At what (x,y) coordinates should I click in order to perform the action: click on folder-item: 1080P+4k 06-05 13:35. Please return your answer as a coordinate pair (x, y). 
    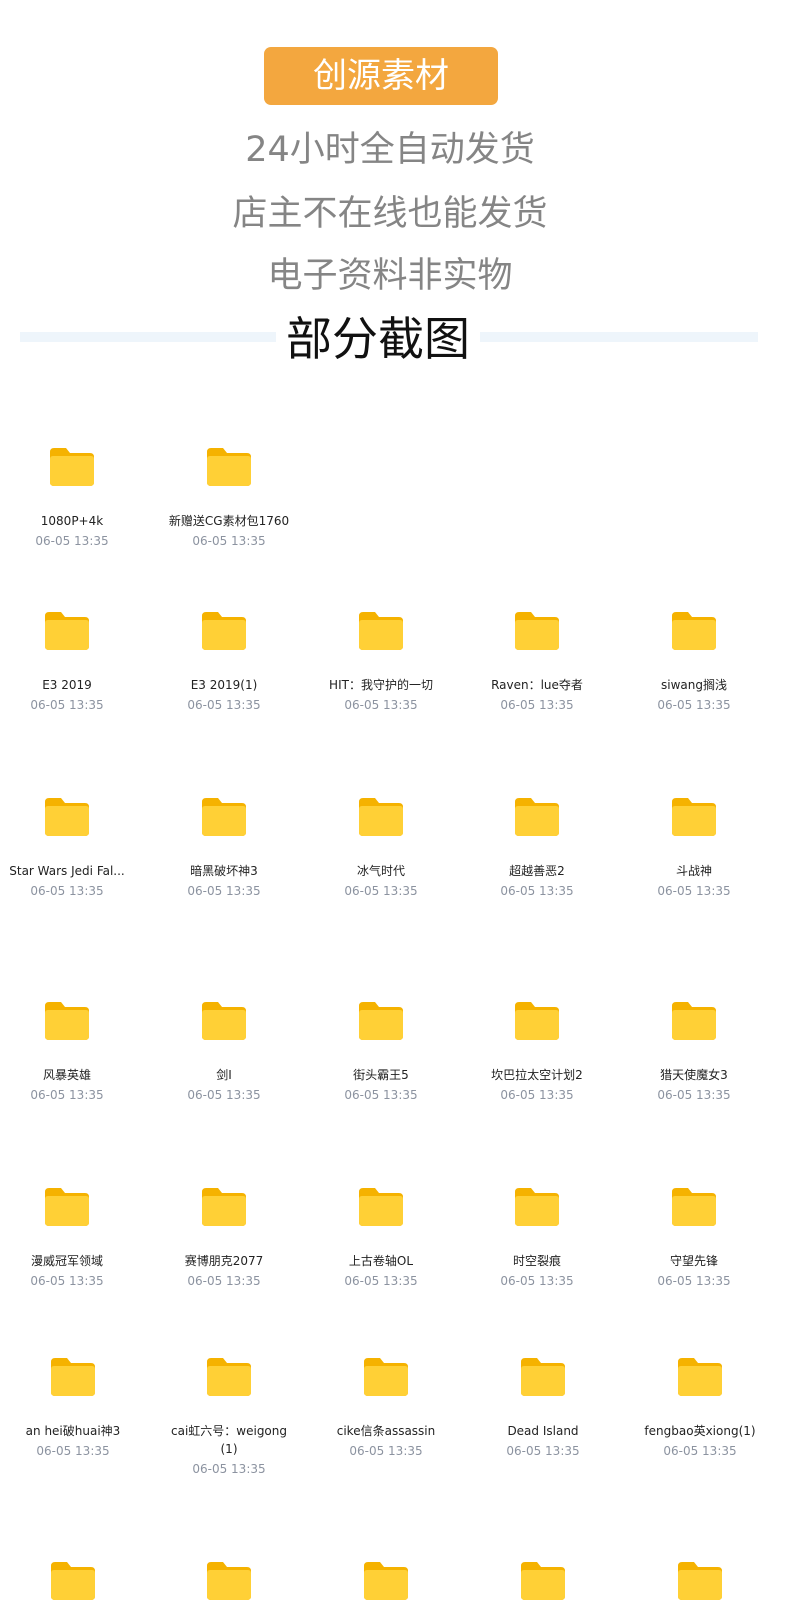
    Looking at the image, I should click on (72, 498).